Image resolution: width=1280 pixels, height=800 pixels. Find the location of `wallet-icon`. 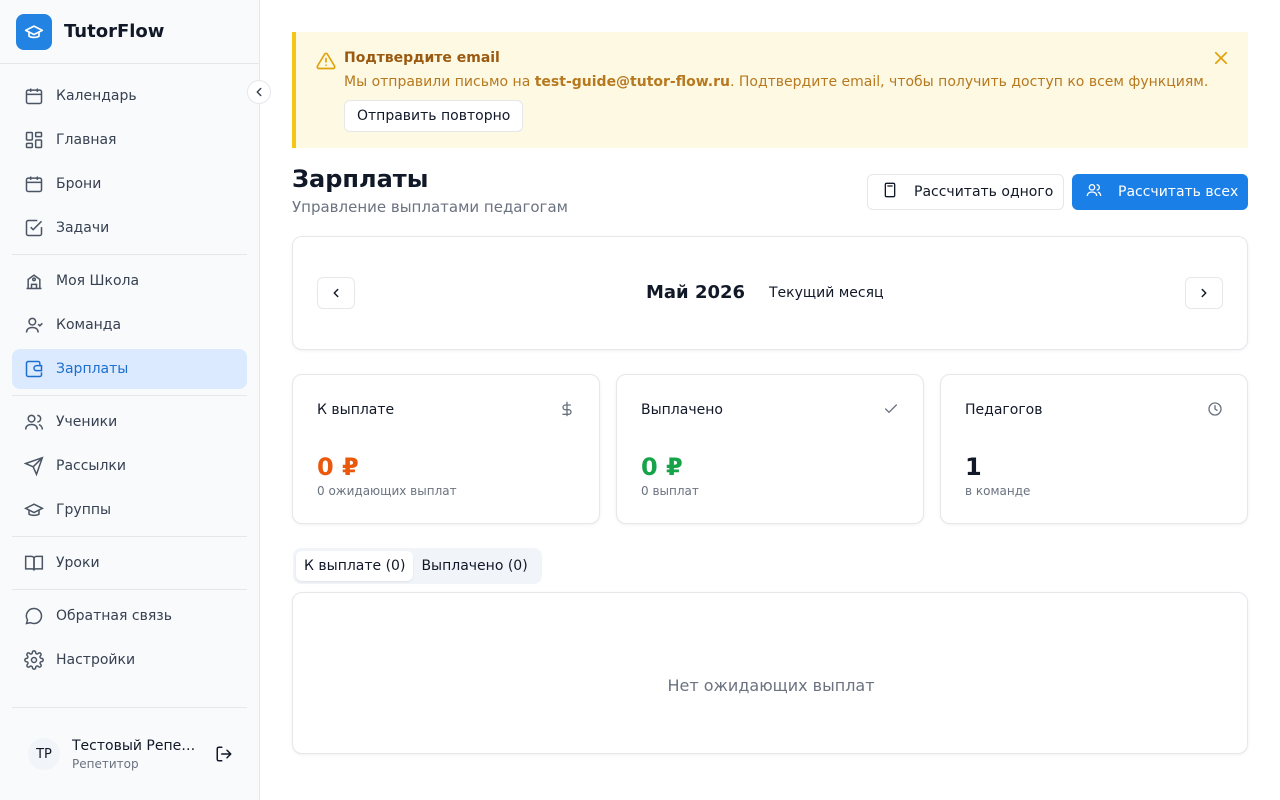

wallet-icon is located at coordinates (34, 369).